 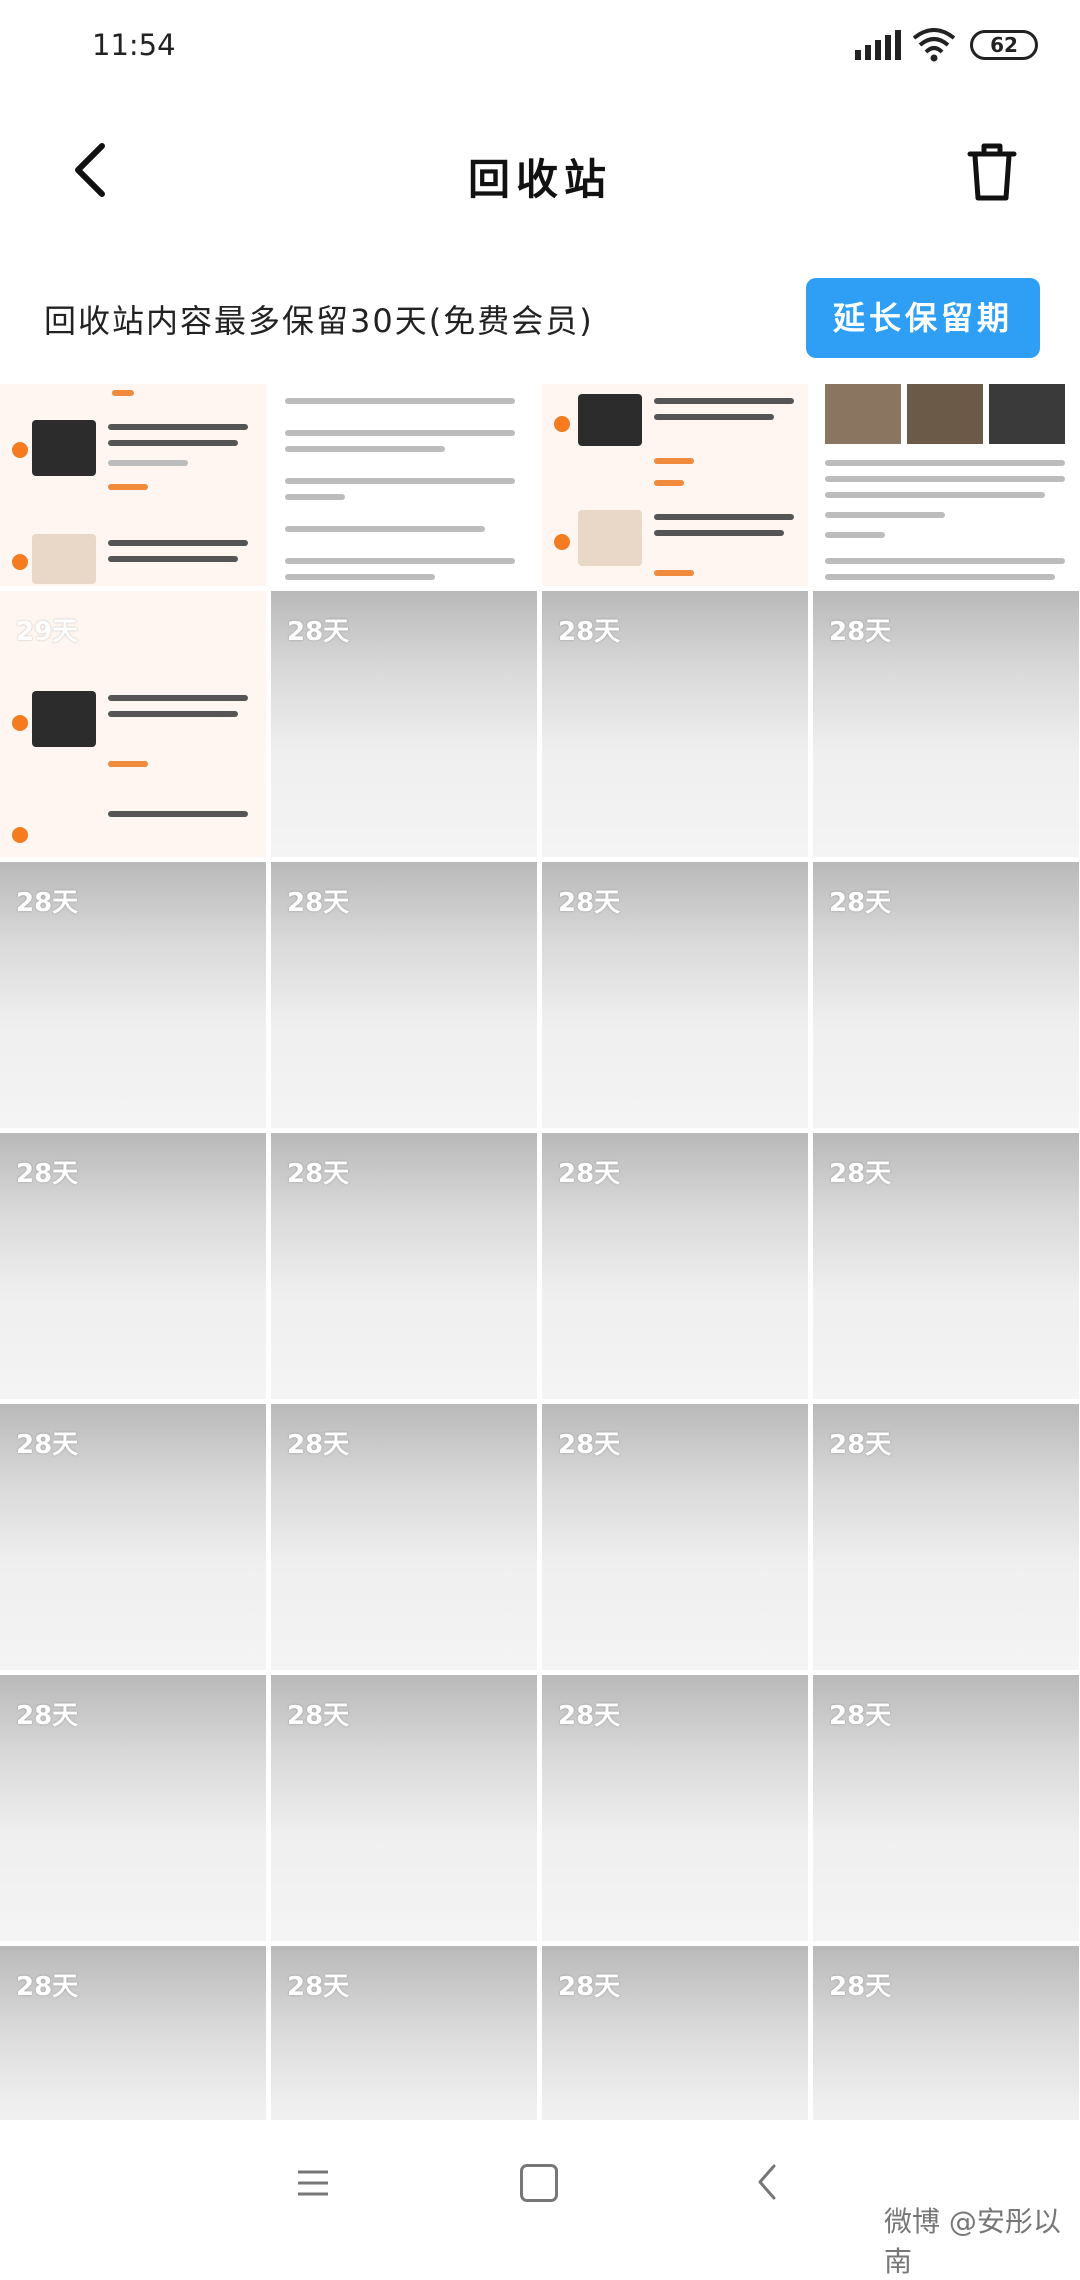 I want to click on trash-item: 29天, so click(x=133, y=724).